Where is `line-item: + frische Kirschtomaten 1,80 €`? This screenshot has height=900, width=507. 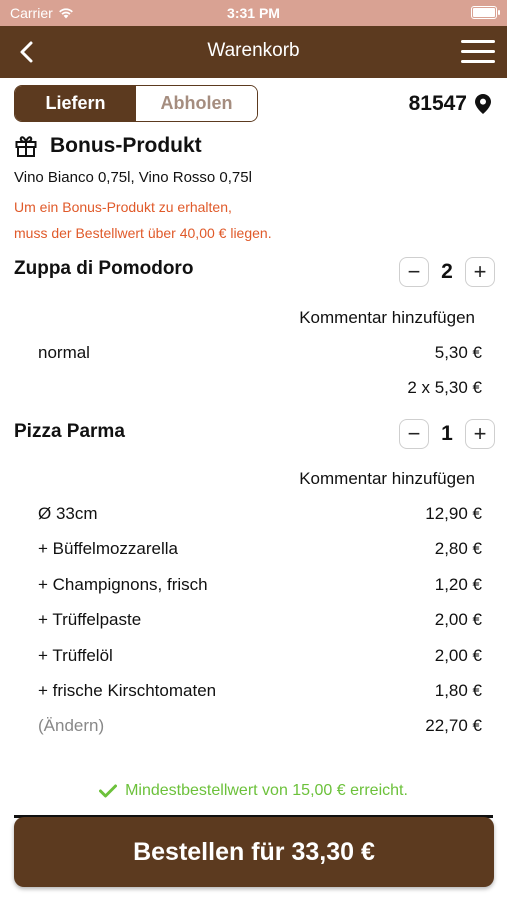 line-item: + frische Kirschtomaten 1,80 € is located at coordinates (260, 691).